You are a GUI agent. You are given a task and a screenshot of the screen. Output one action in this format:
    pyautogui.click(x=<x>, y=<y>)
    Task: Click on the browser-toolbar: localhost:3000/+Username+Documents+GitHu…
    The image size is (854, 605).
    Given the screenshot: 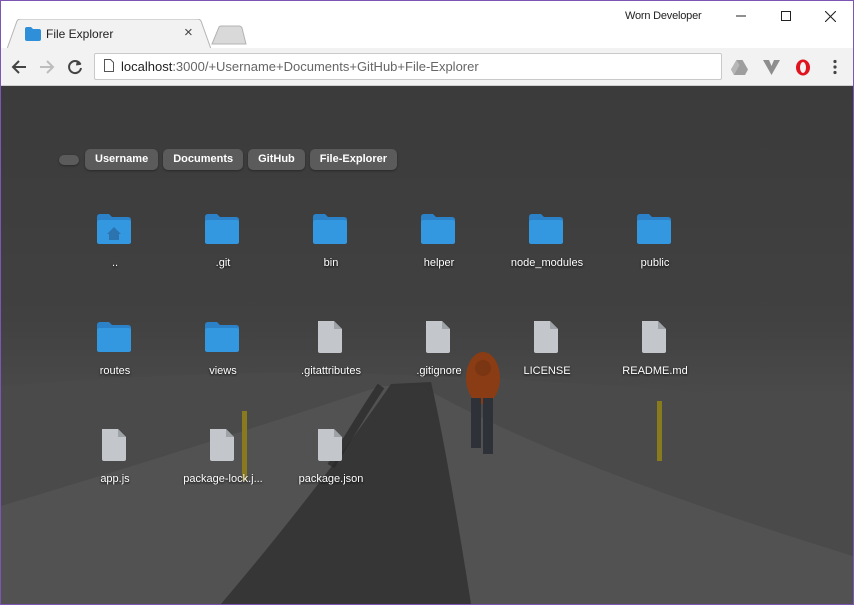 What is the action you would take?
    pyautogui.click(x=427, y=67)
    